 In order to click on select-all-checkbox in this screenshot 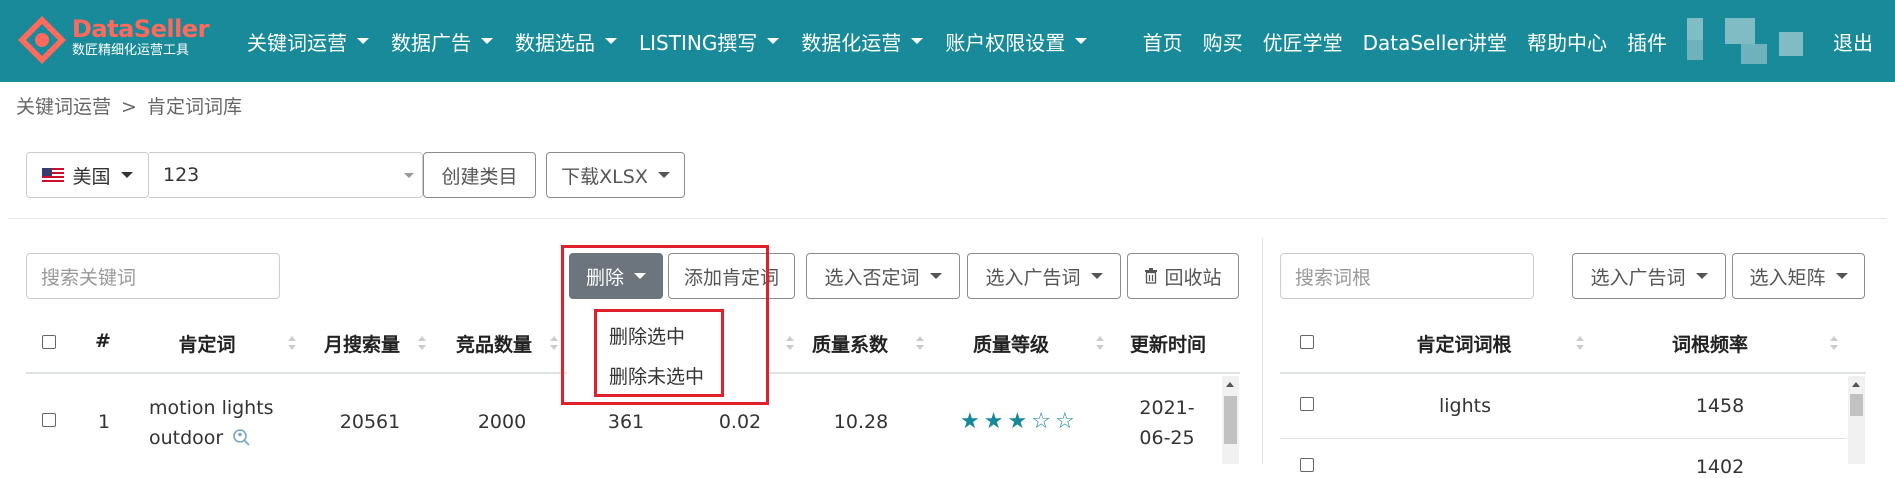, I will do `click(49, 342)`.